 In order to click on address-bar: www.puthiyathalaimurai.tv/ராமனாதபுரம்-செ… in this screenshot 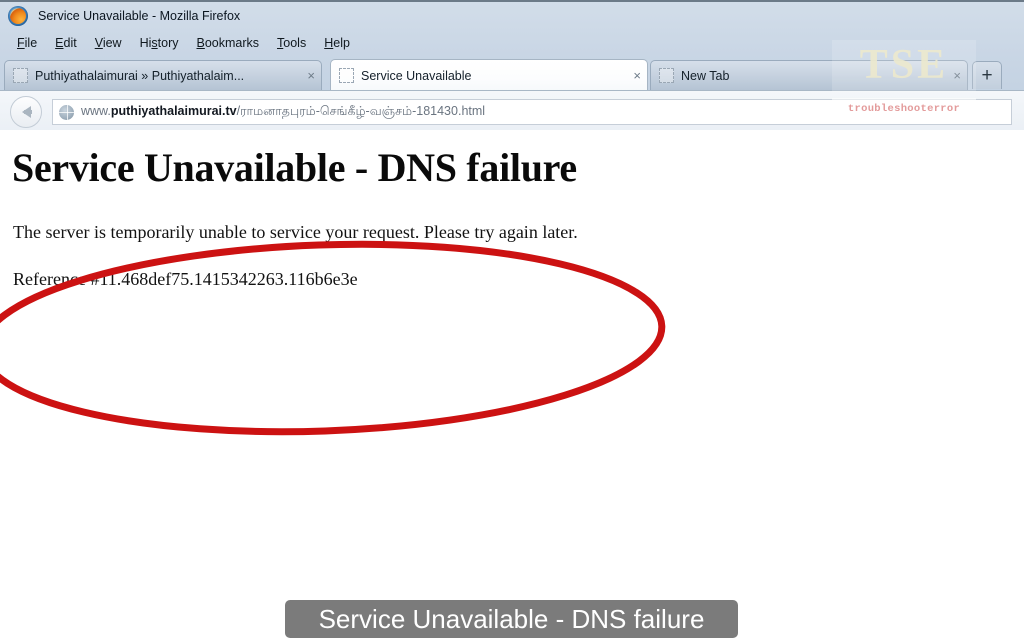, I will do `click(532, 112)`.